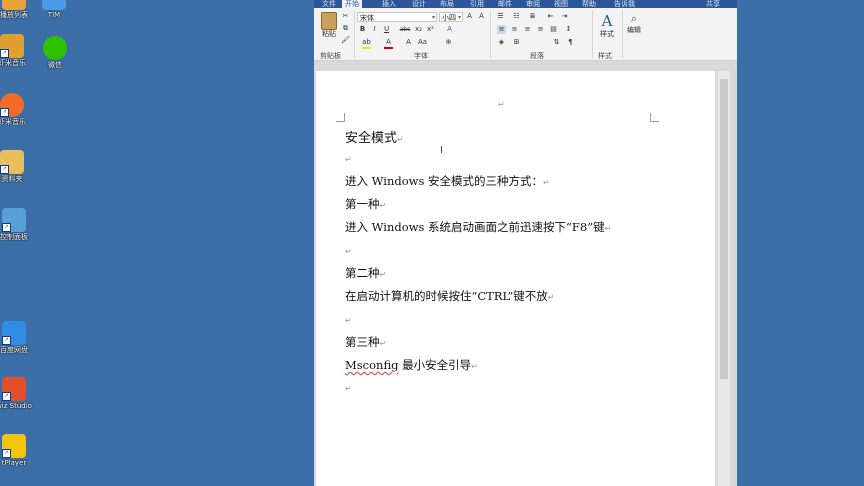  What do you see at coordinates (459, 17) in the screenshot?
I see `chevron-down-icon: ▾` at bounding box center [459, 17].